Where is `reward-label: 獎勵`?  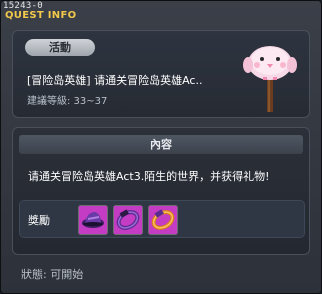 reward-label: 獎勵 is located at coordinates (39, 220).